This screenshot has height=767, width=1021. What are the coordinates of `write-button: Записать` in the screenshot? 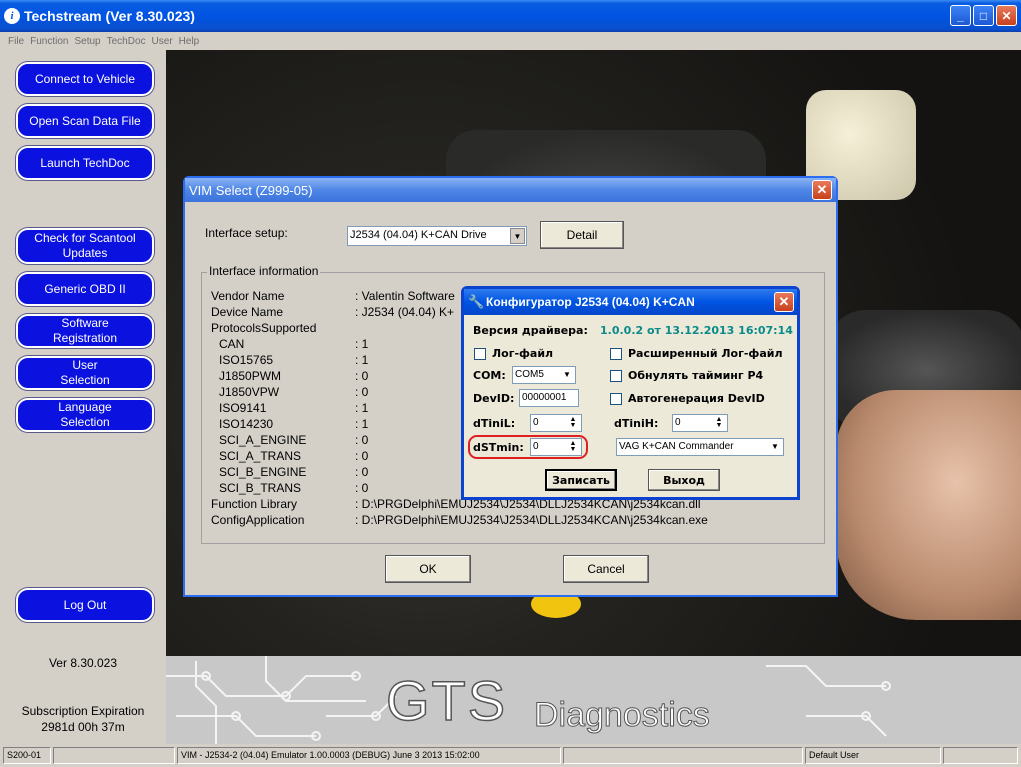 It's located at (581, 480).